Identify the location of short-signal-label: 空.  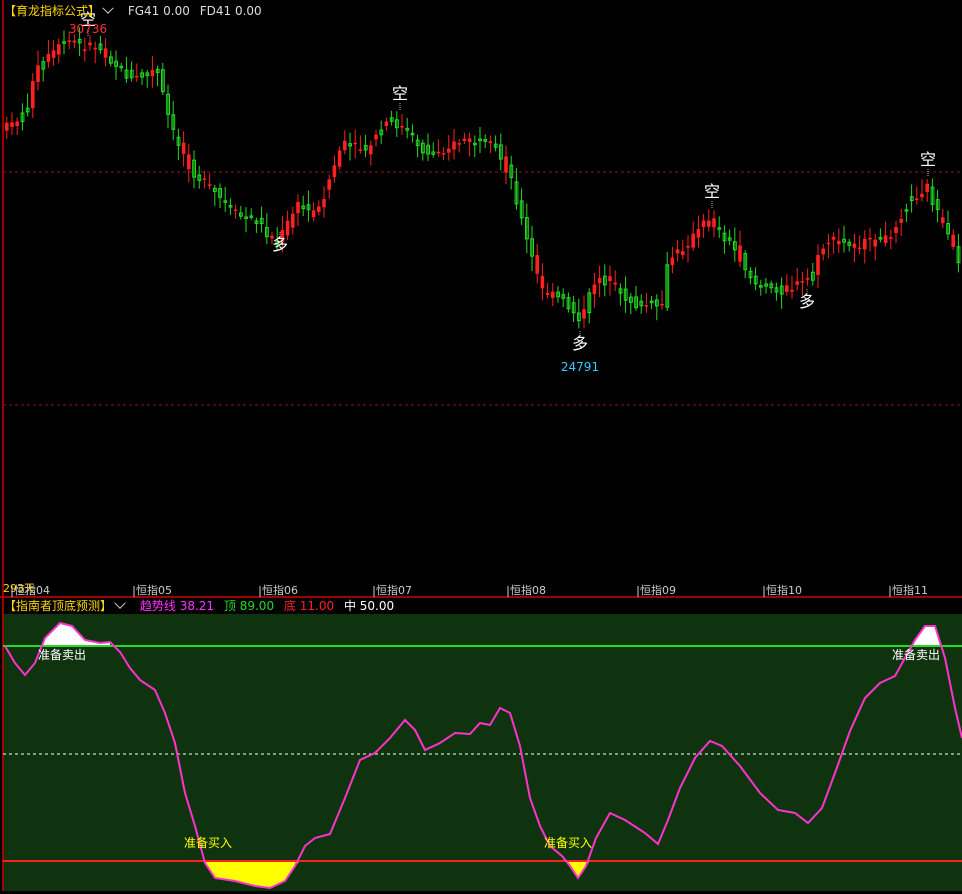
(400, 93).